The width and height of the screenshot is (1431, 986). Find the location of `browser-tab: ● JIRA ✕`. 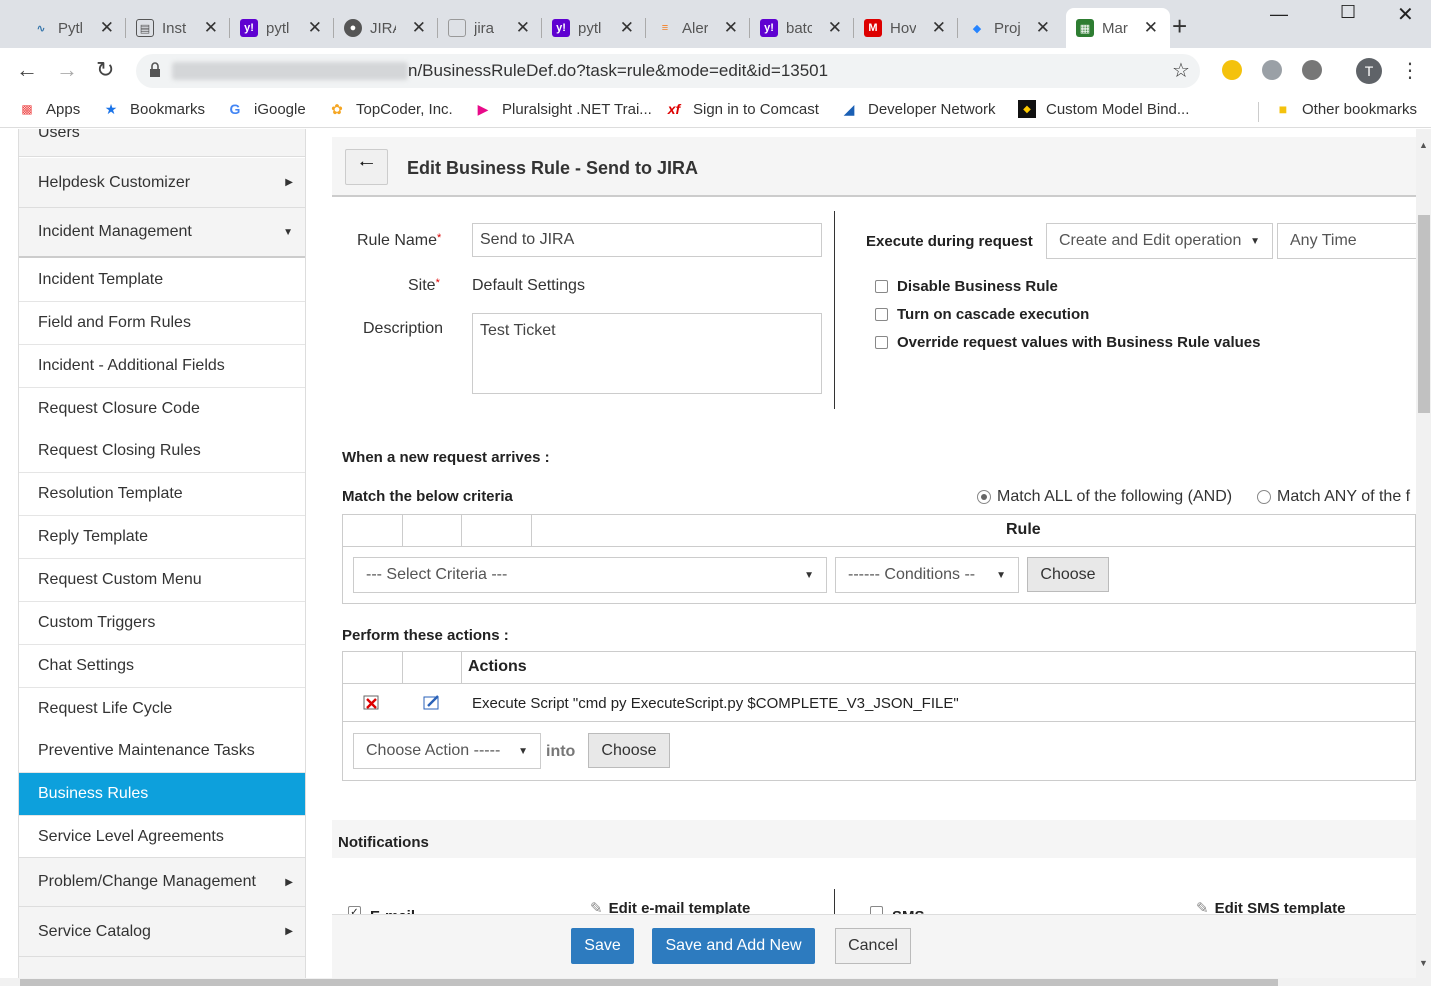

browser-tab: ● JIRA ✕ is located at coordinates (386, 28).